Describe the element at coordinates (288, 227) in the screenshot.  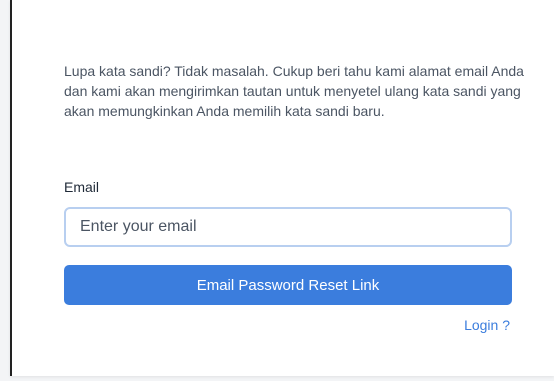
I see `email-input` at that location.